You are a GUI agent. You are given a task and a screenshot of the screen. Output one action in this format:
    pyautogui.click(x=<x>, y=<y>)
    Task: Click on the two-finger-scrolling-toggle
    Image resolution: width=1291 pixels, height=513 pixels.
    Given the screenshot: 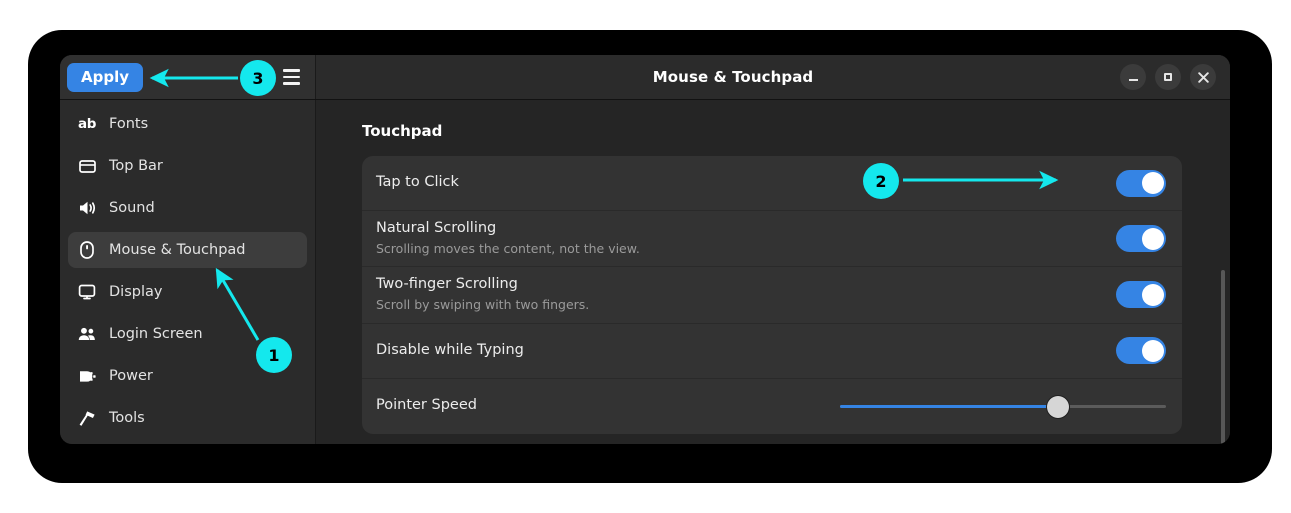 What is the action you would take?
    pyautogui.click(x=1141, y=295)
    